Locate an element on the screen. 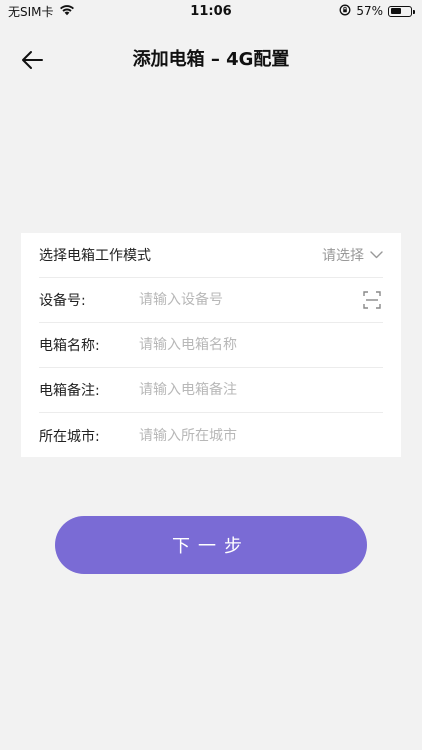  city-row: 所在城市: is located at coordinates (211, 435).